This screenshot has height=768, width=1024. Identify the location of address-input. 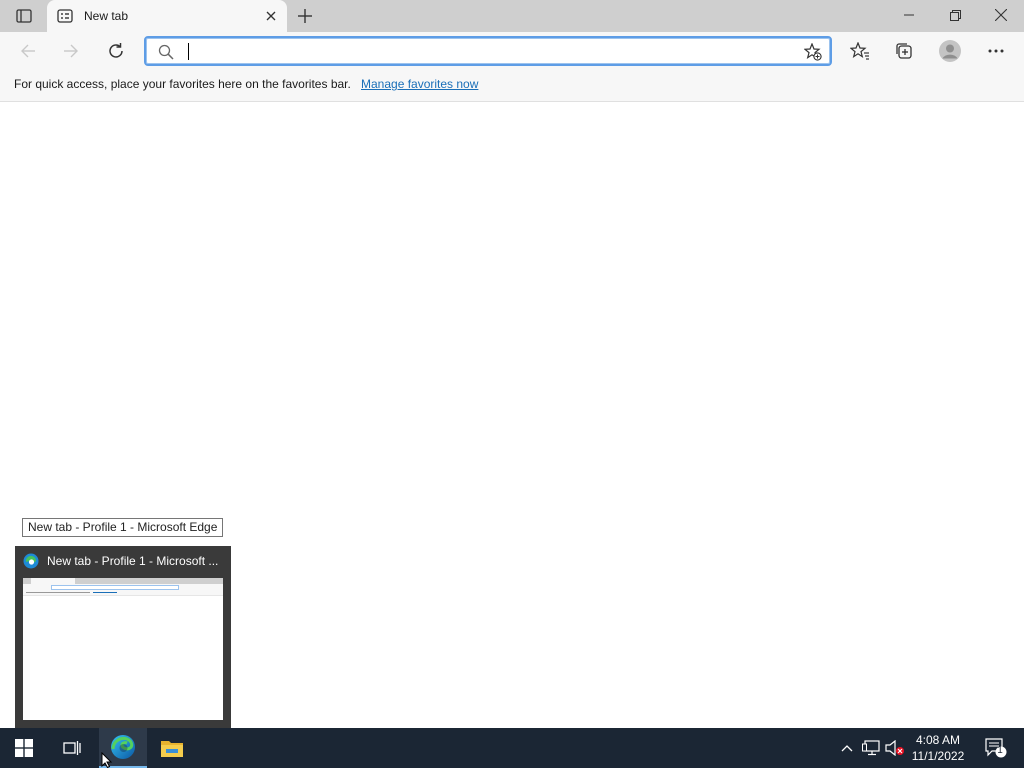
(486, 51).